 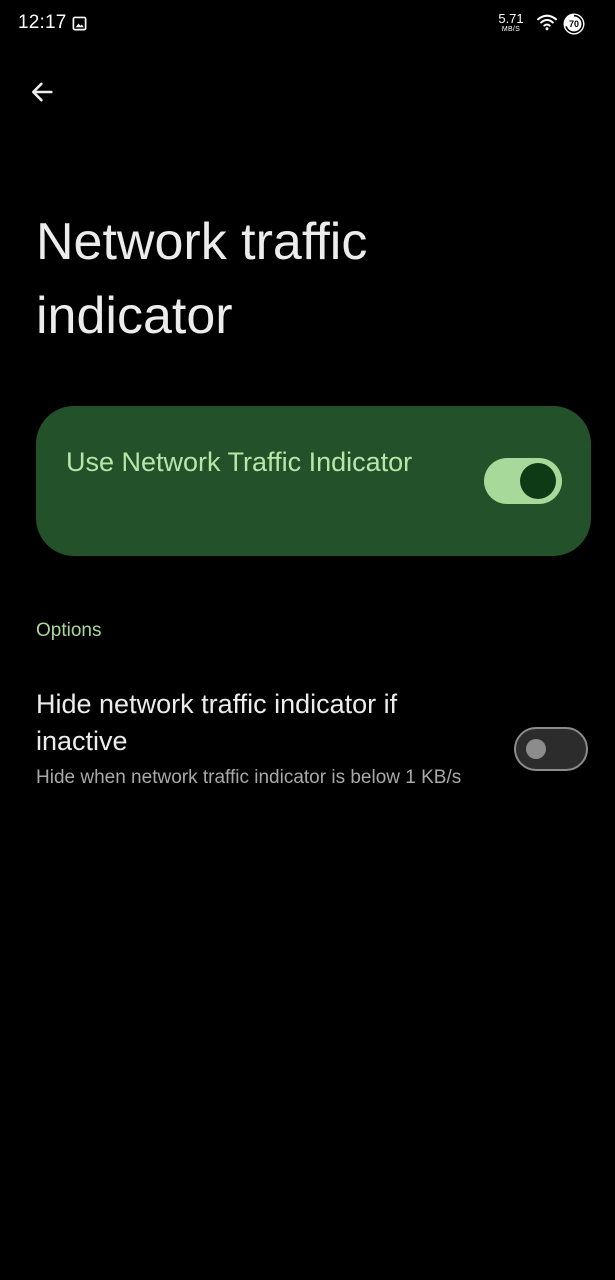 What do you see at coordinates (538, 481) in the screenshot?
I see `main-toggle-switch-thumb` at bounding box center [538, 481].